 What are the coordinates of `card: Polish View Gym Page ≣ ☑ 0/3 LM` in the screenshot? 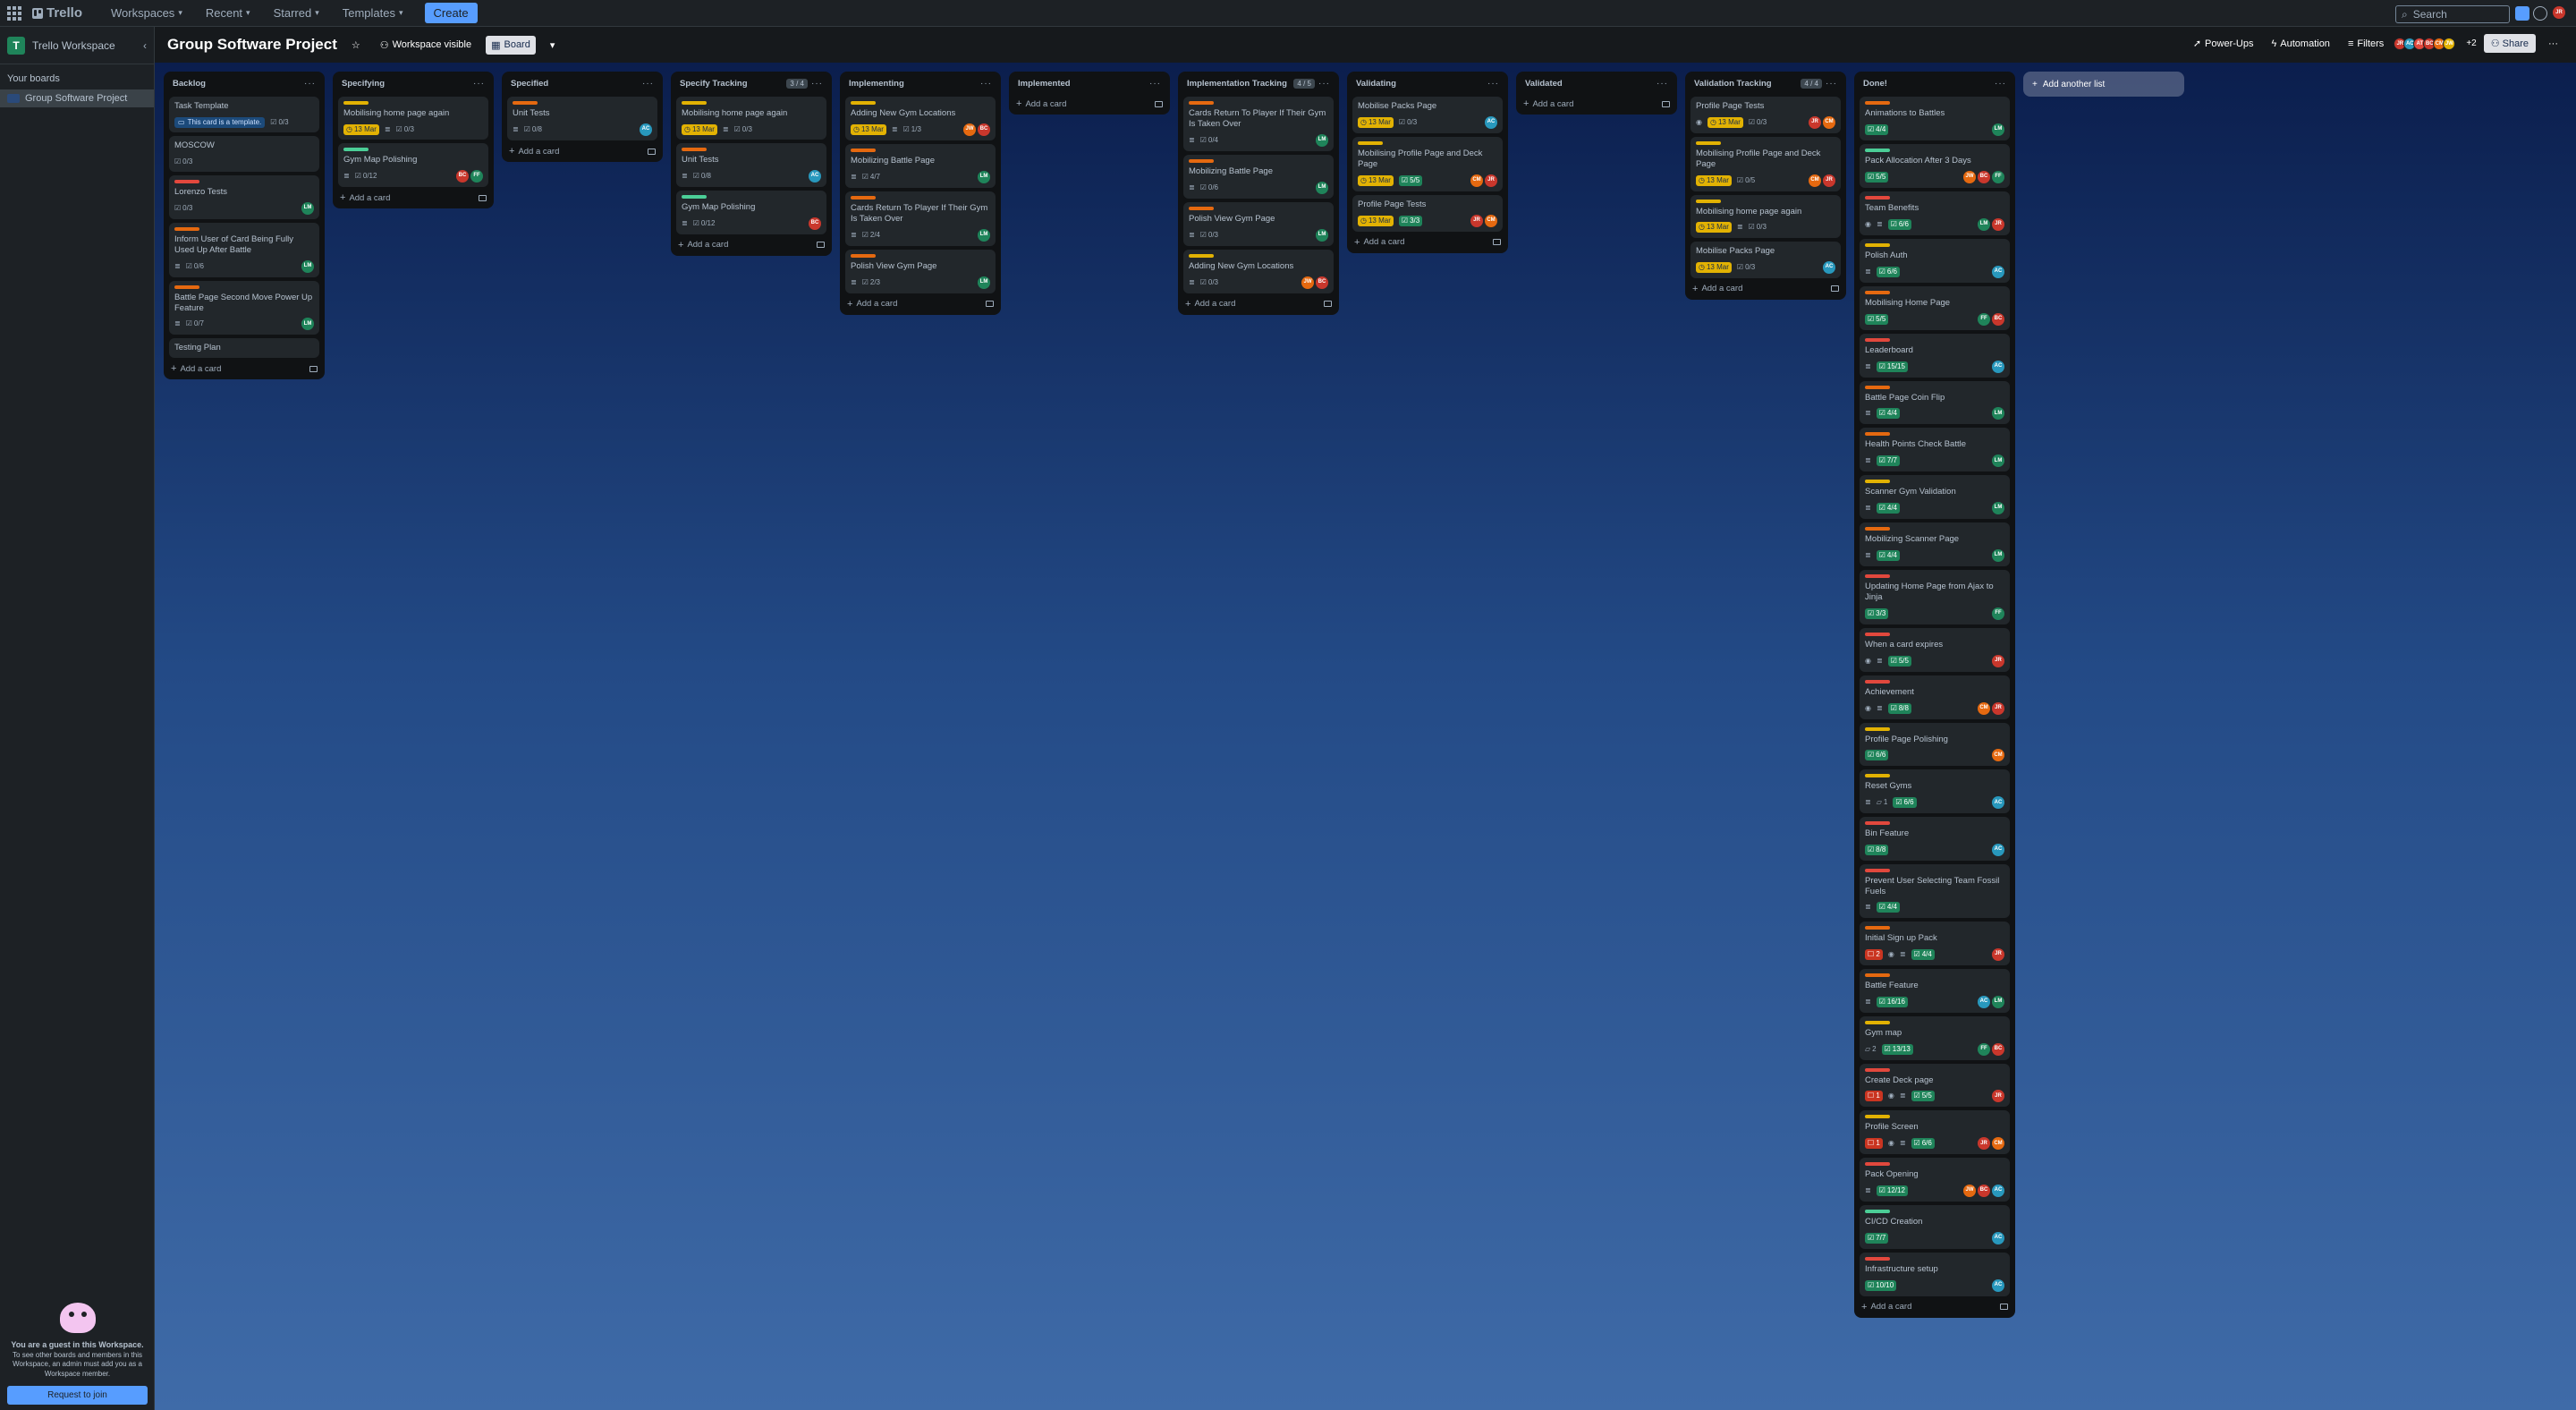 It's located at (1258, 224).